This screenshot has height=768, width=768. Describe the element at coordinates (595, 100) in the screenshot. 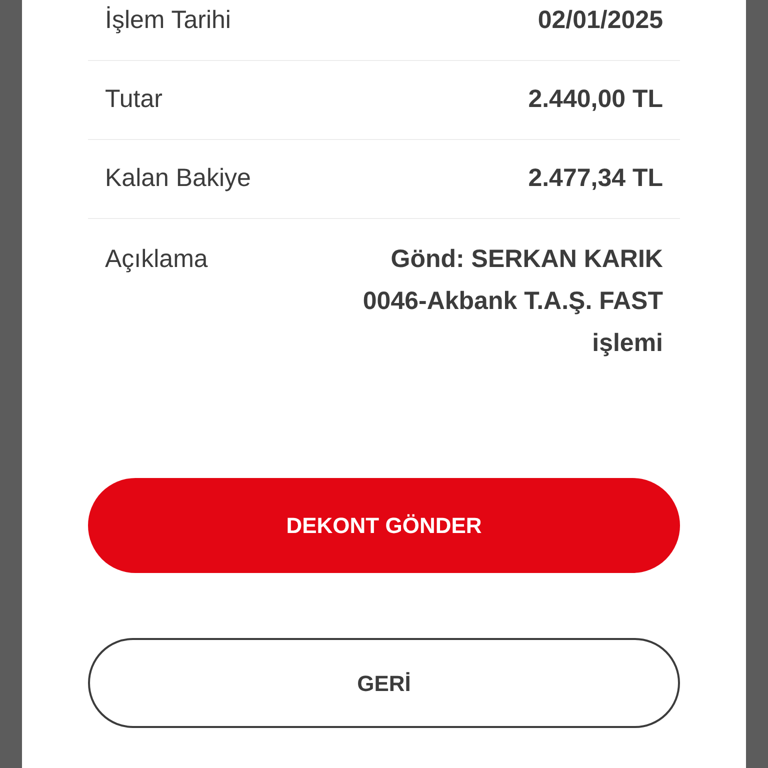

I see `detail-value: 2.440,00 TL` at that location.